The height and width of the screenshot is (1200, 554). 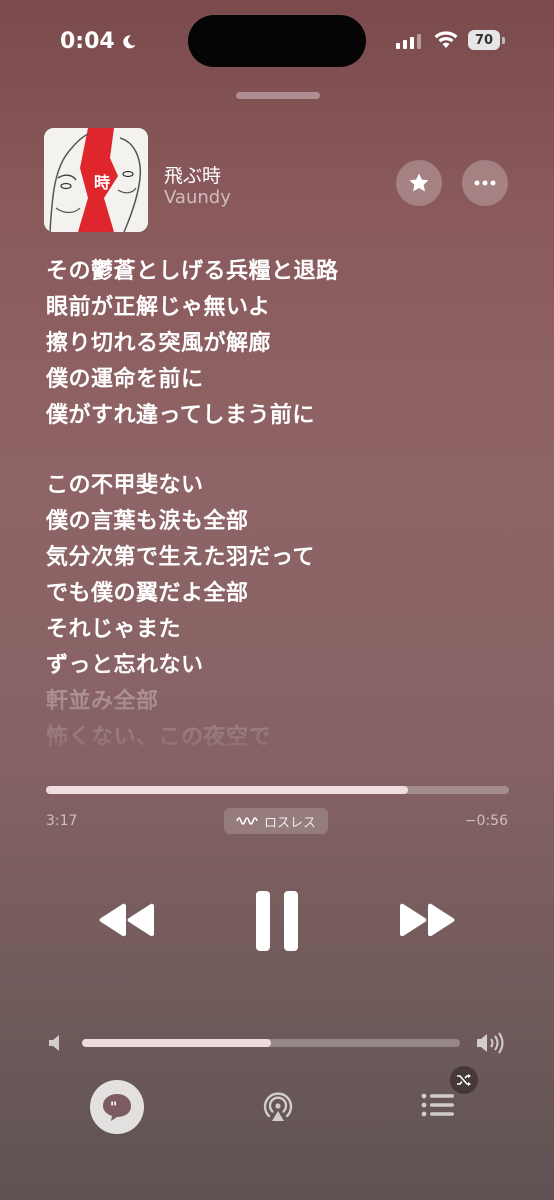 I want to click on lyric-line: でも僕の翼だよ全部, so click(x=281, y=594).